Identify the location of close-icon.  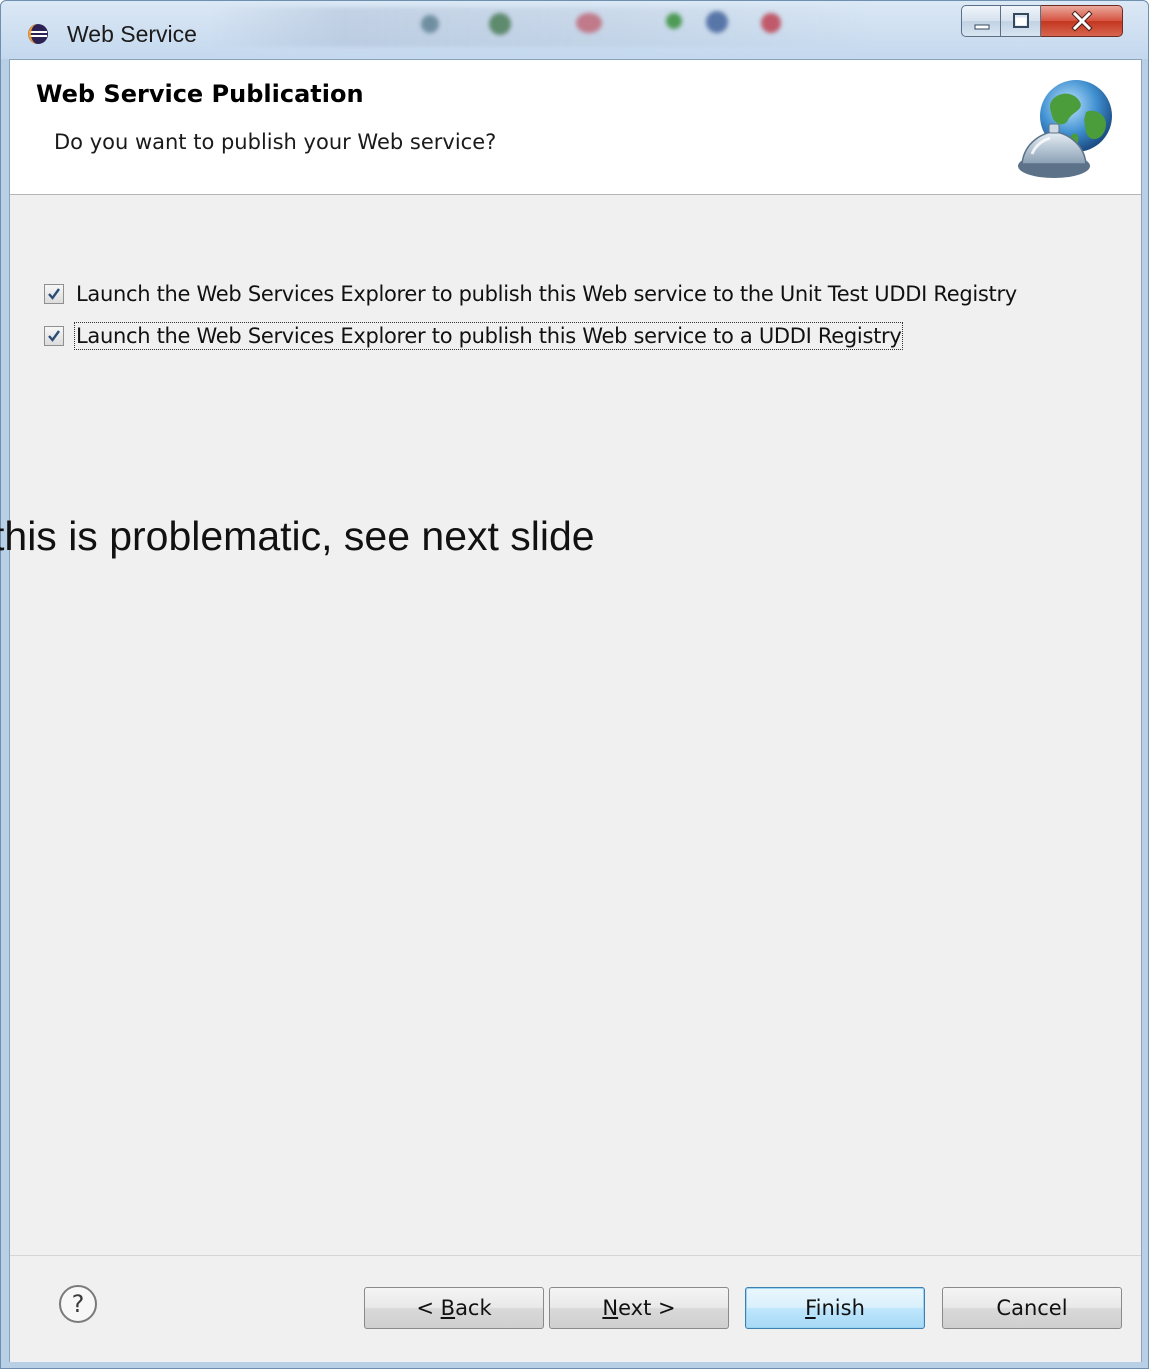
(1082, 21).